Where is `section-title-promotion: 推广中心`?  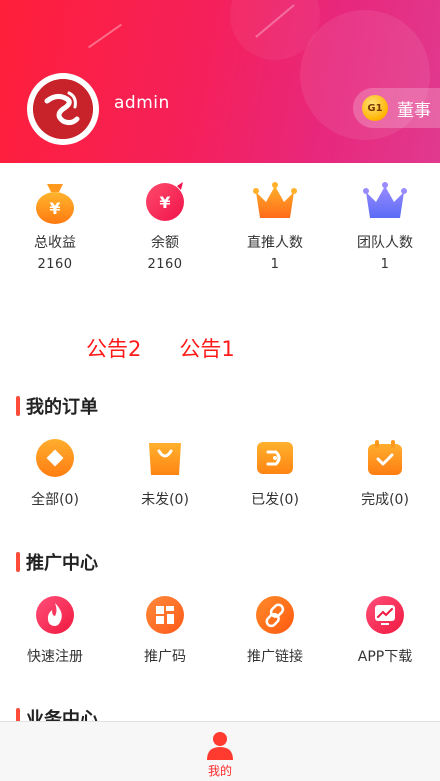
section-title-promotion: 推广中心 is located at coordinates (57, 562).